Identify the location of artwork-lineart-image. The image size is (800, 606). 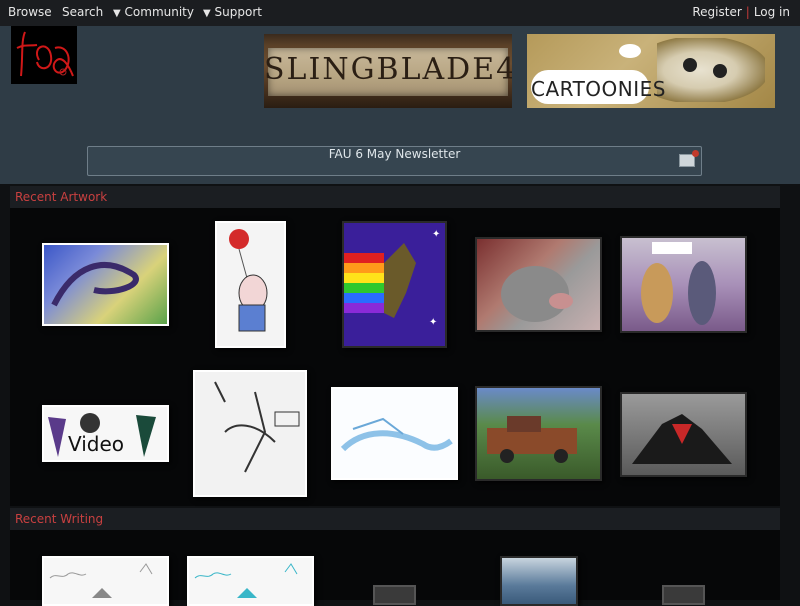
(257, 427).